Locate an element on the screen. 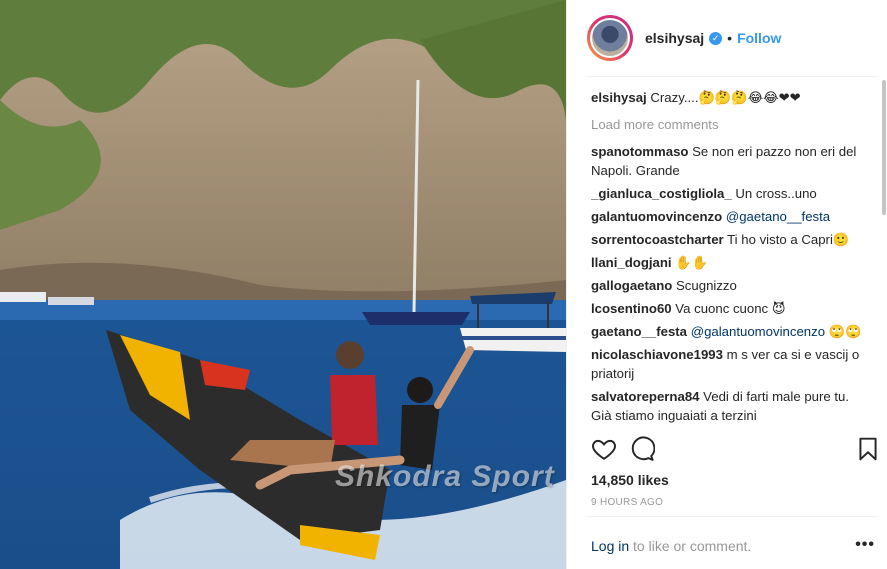 This screenshot has width=887, height=569. likes-count: 14,850 likes is located at coordinates (630, 480).